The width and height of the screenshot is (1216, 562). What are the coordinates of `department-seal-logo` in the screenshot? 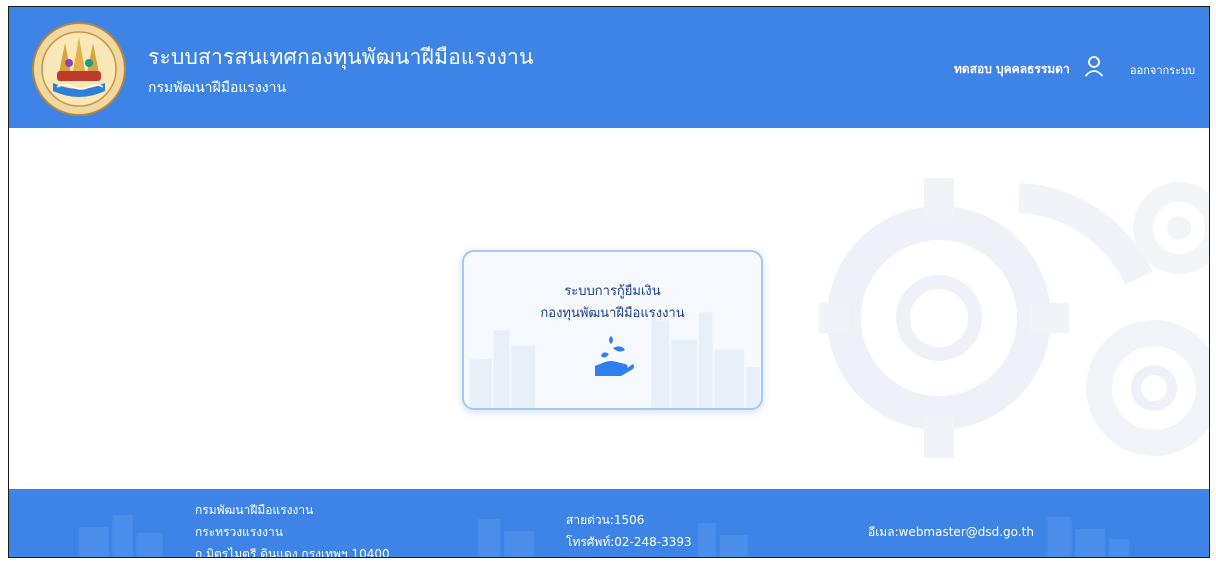 It's located at (79, 69).